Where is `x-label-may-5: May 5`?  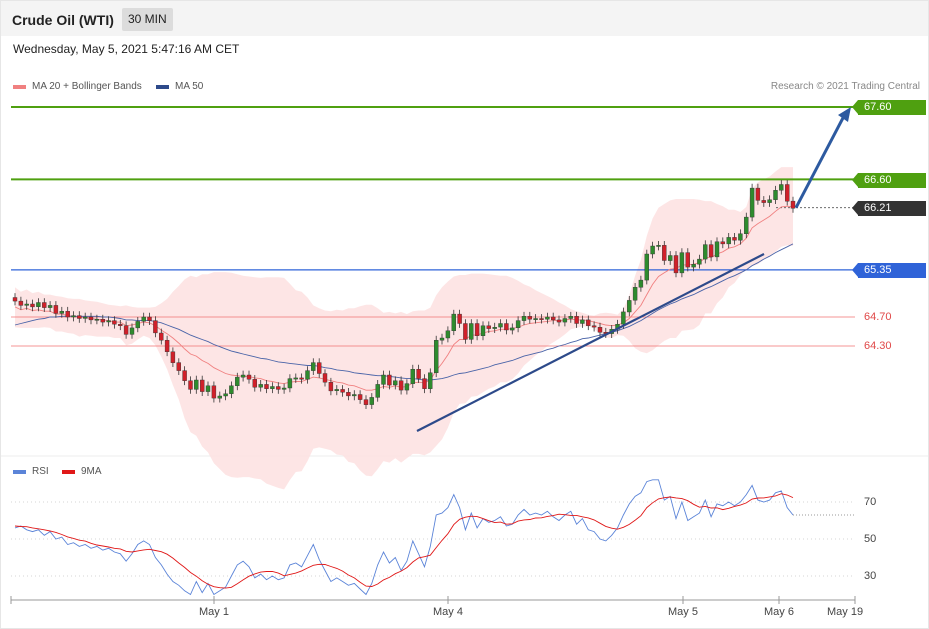 x-label-may-5: May 5 is located at coordinates (683, 612).